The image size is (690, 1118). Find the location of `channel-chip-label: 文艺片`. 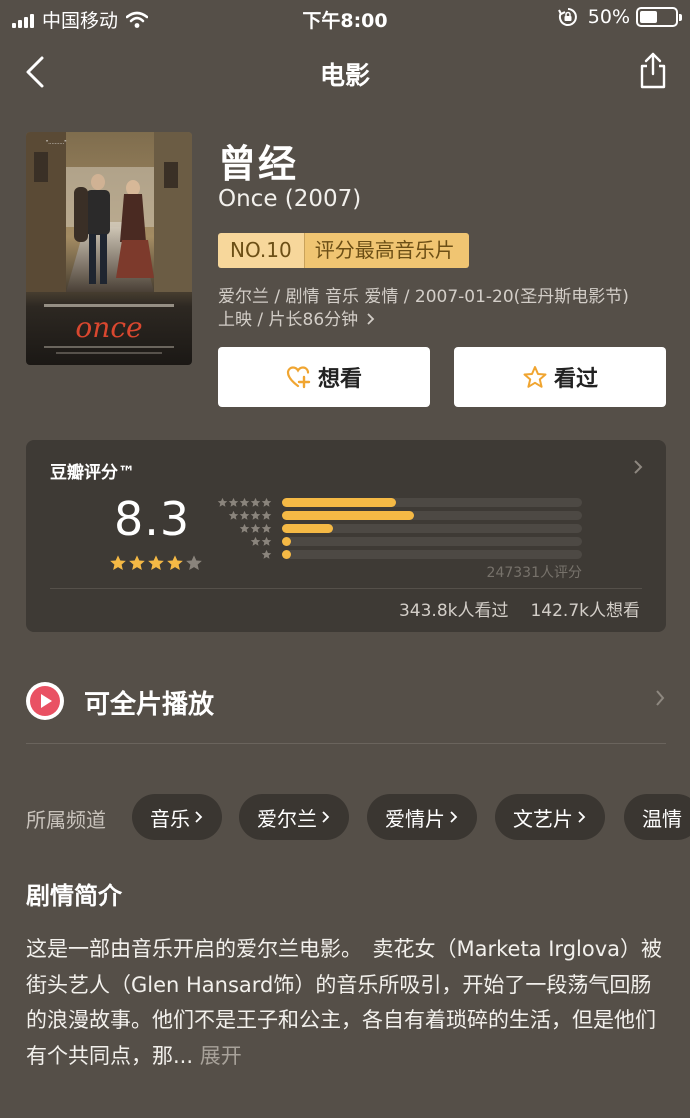

channel-chip-label: 文艺片 is located at coordinates (543, 818).